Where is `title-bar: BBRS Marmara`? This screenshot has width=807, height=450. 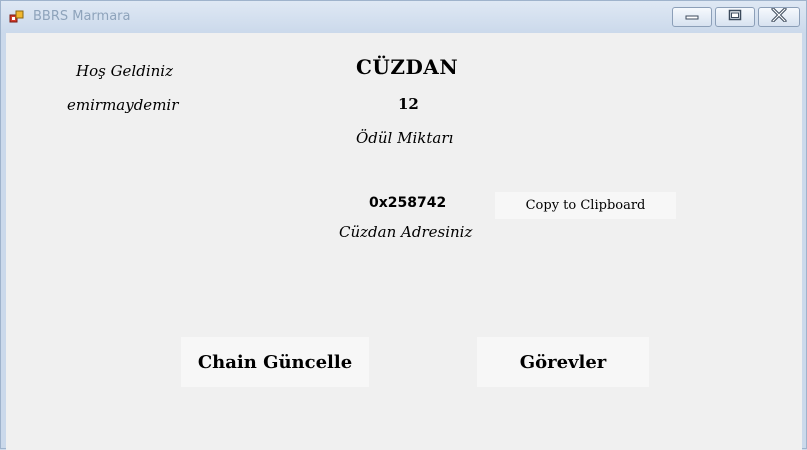
title-bar: BBRS Marmara is located at coordinates (403, 17).